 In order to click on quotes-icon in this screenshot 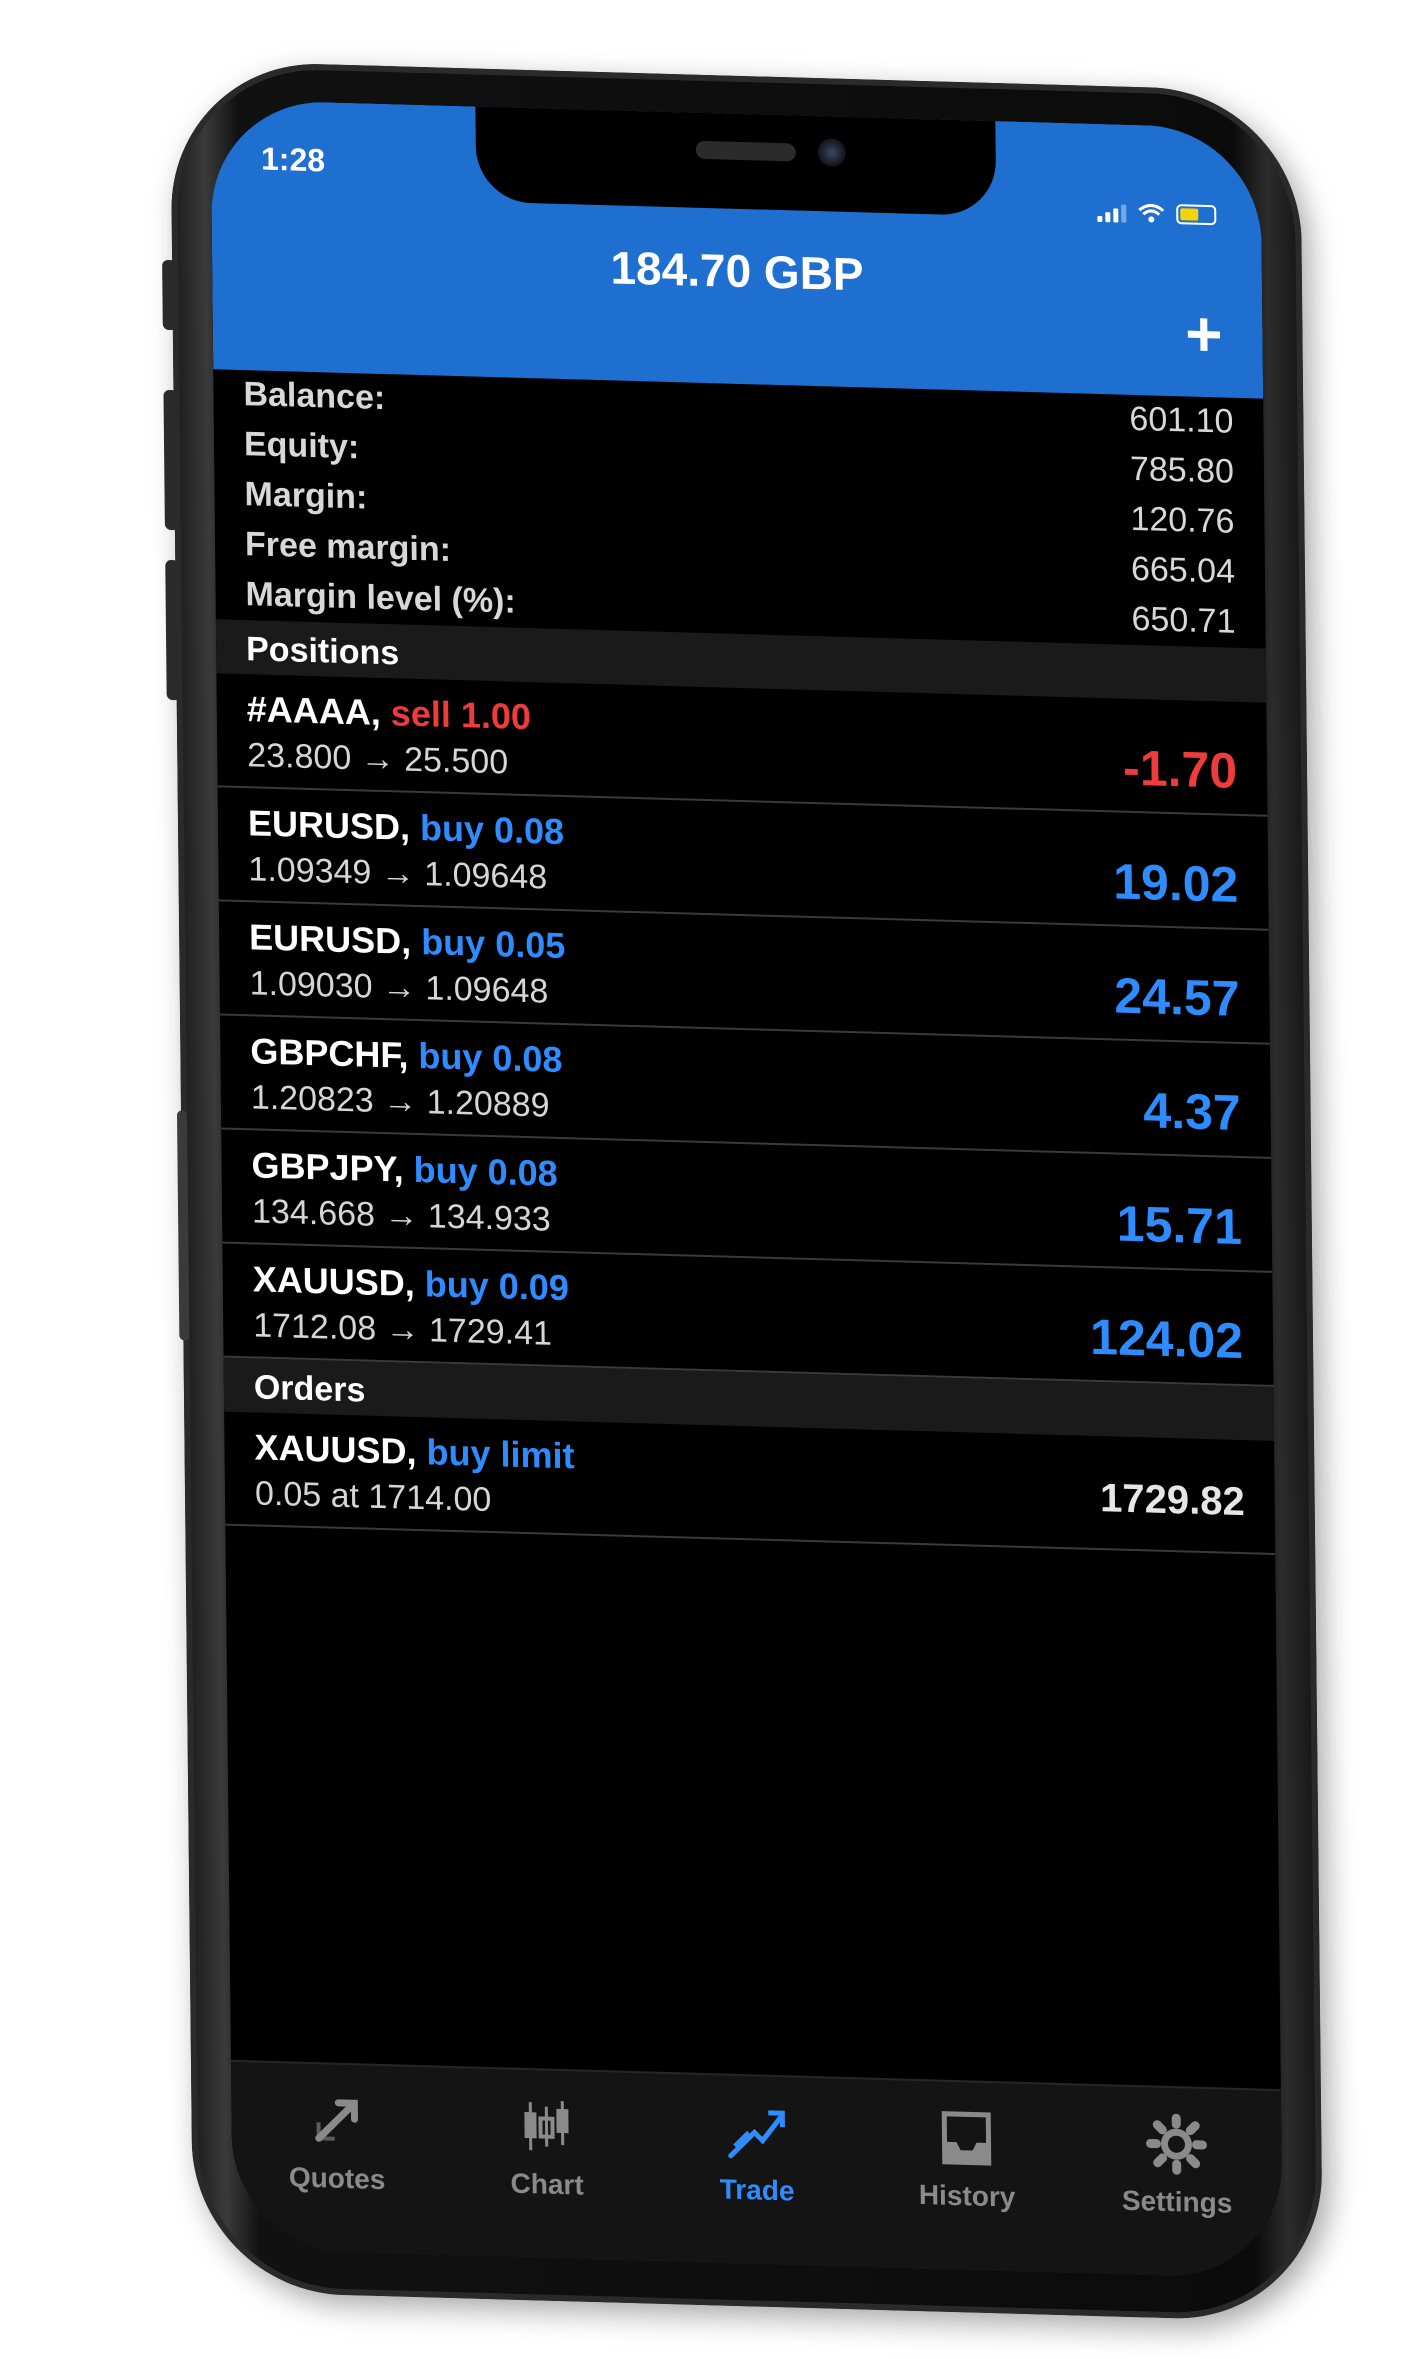, I will do `click(337, 2120)`.